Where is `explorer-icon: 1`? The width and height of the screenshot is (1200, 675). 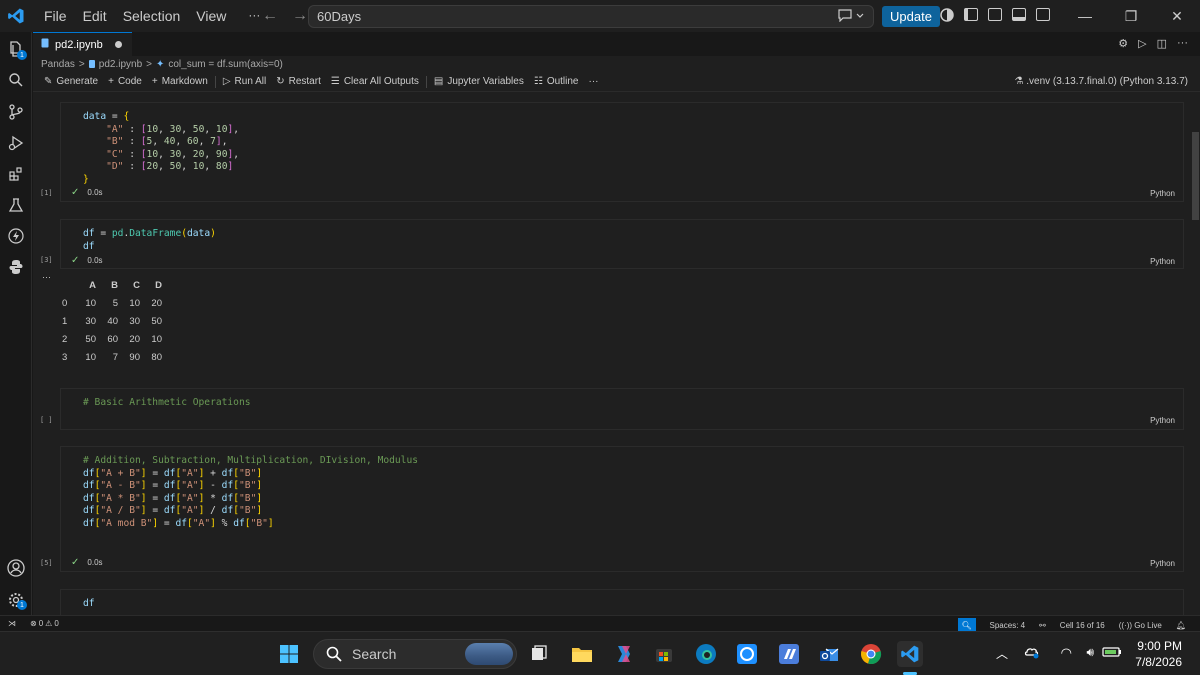 explorer-icon: 1 is located at coordinates (16, 49).